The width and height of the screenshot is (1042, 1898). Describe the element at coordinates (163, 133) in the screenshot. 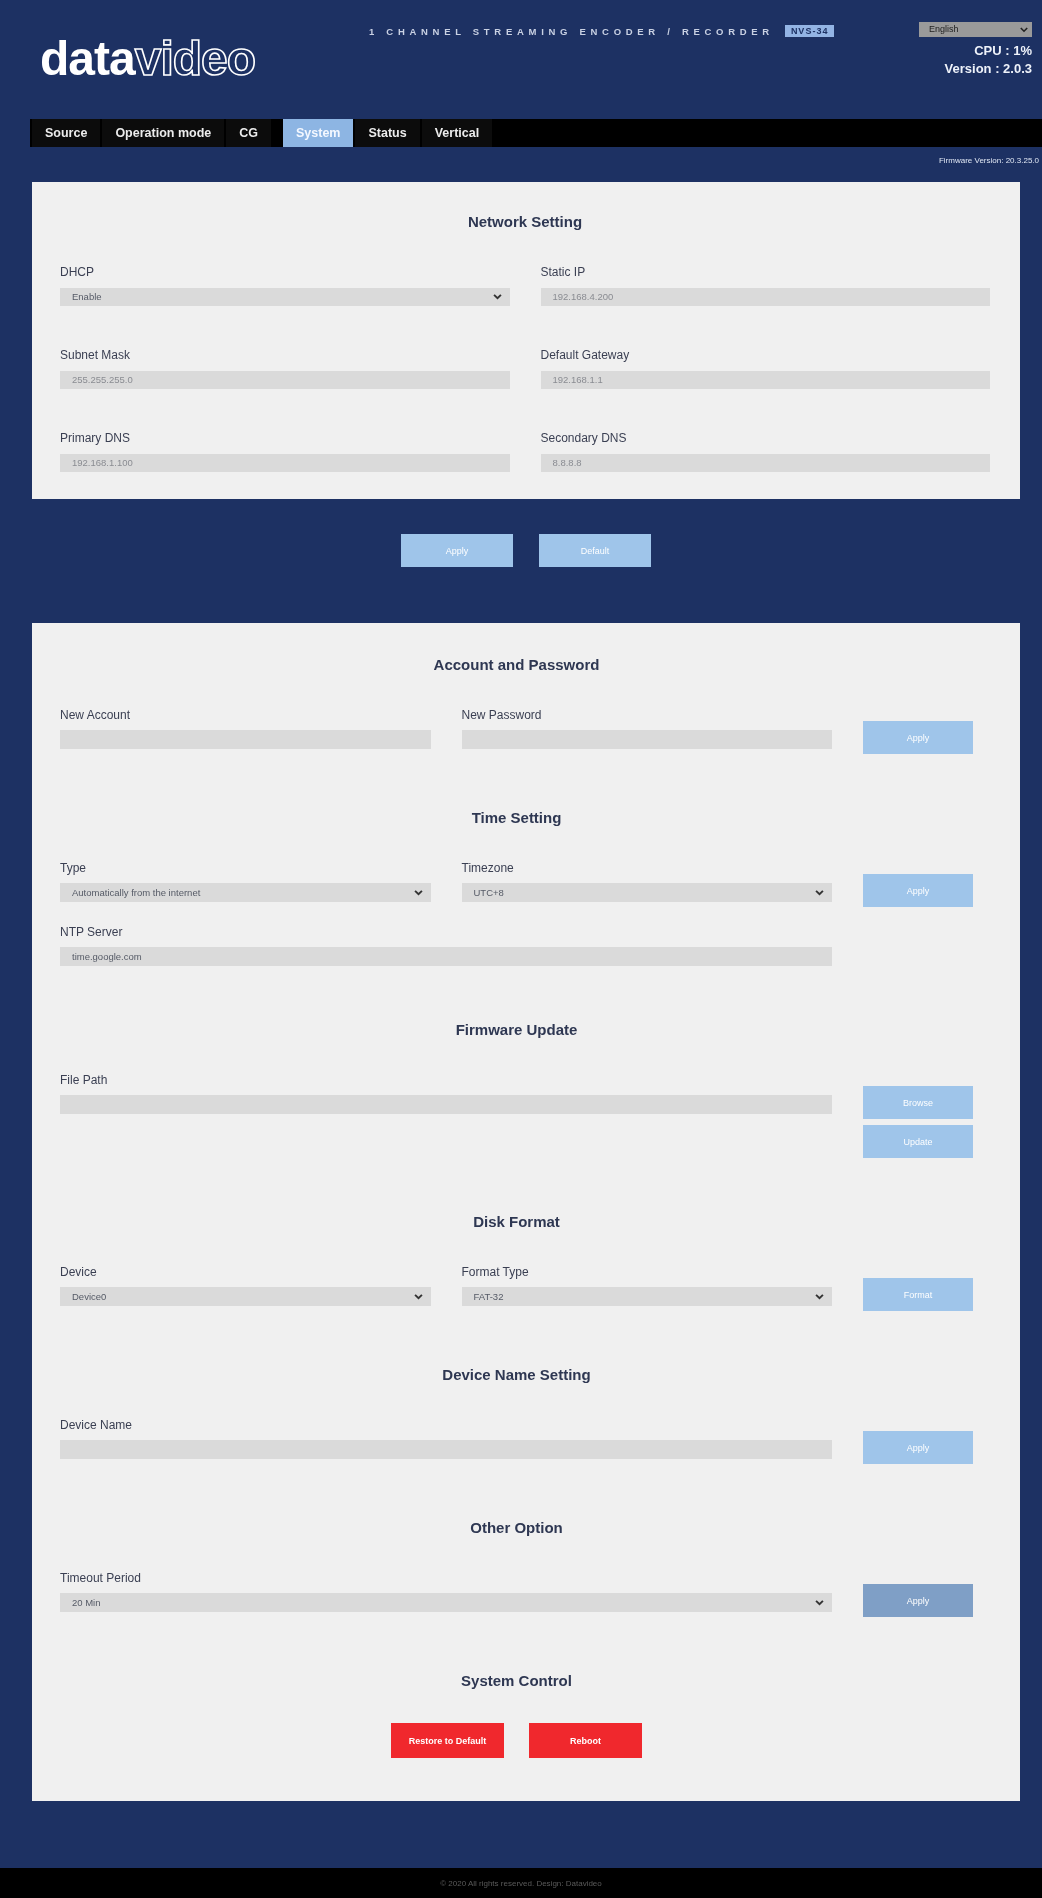

I see `tab: Operation mode` at that location.